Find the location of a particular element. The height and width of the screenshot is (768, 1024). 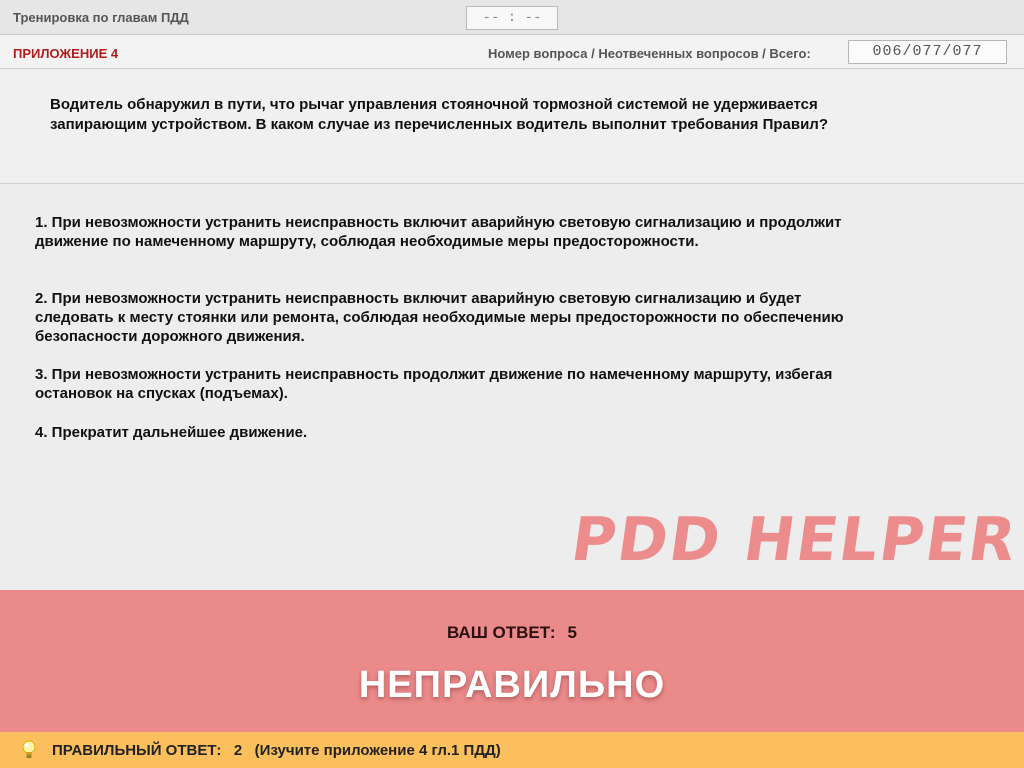

answer-option-4: 4. Прекратит дальнейшее движение. is located at coordinates (455, 432).